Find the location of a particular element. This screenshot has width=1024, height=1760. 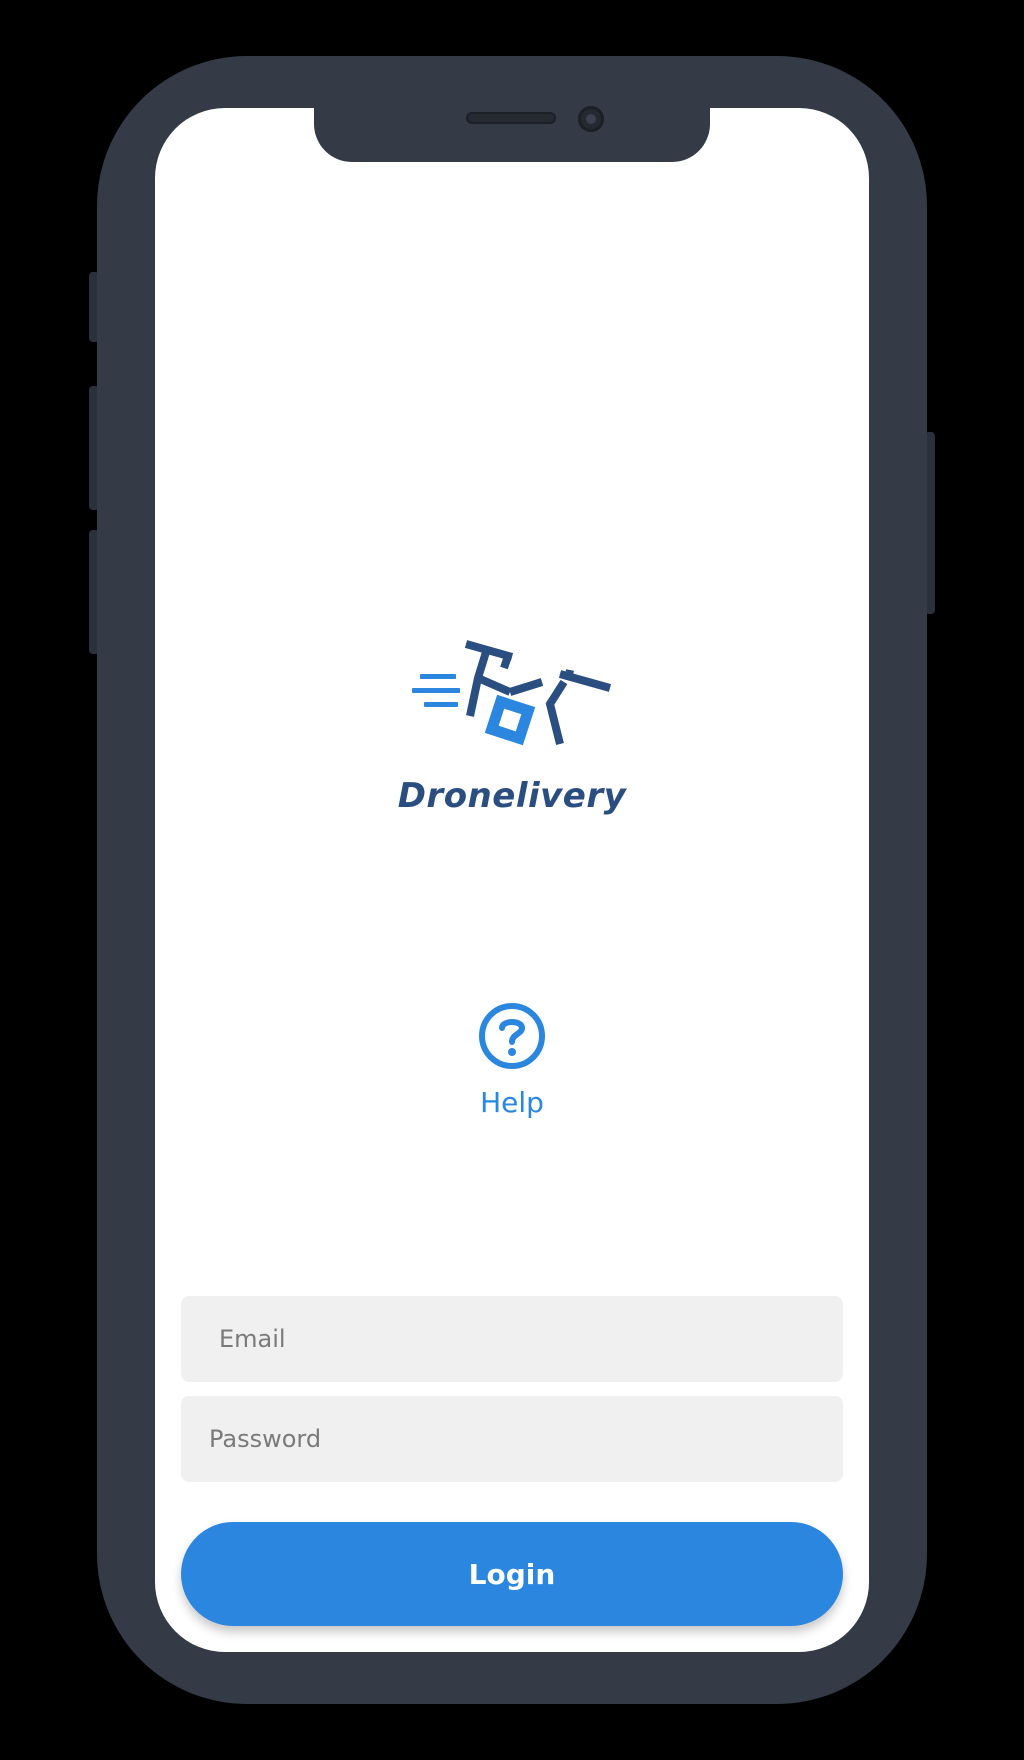

login-button: Login is located at coordinates (512, 1574).